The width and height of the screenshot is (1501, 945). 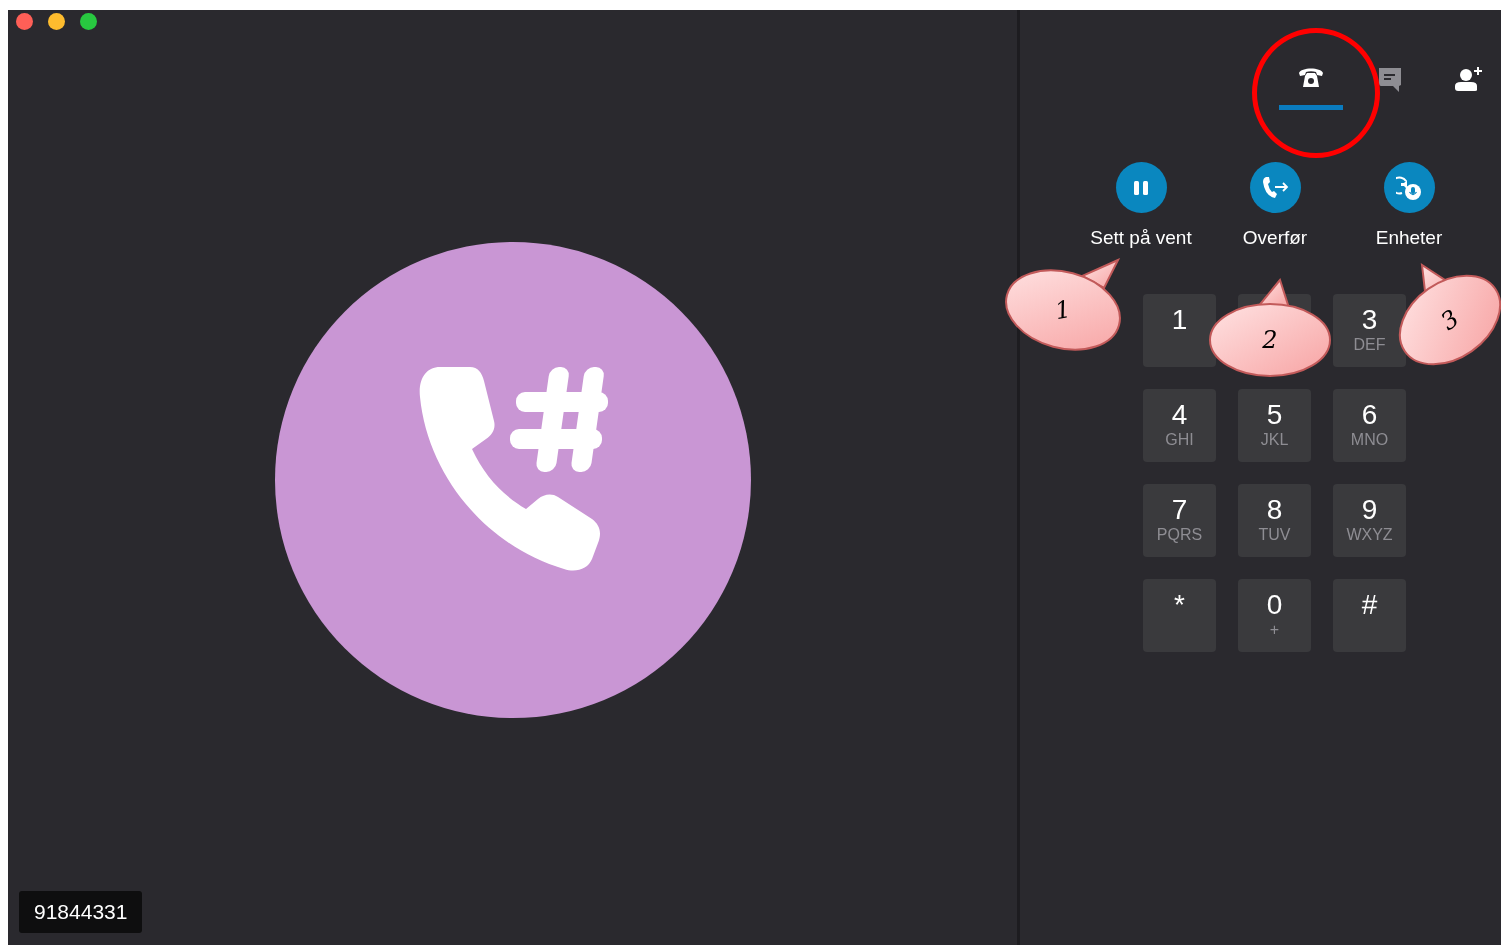 I want to click on keypad-key: 3 DEF, so click(x=1369, y=330).